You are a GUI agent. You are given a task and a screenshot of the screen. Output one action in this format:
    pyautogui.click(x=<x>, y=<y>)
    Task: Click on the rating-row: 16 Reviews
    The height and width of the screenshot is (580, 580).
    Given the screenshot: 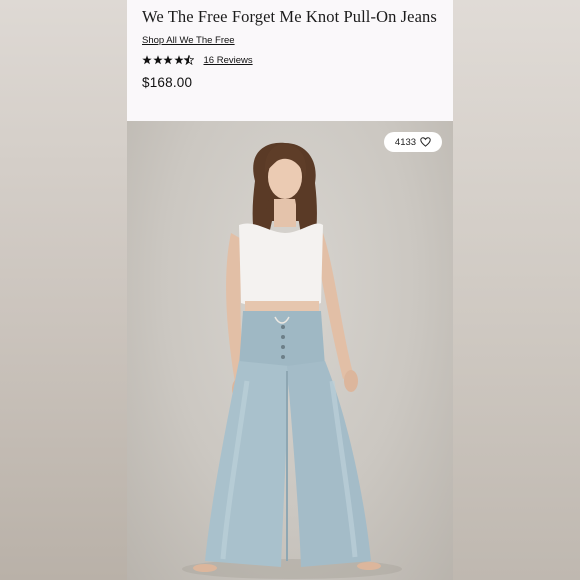 What is the action you would take?
    pyautogui.click(x=290, y=60)
    